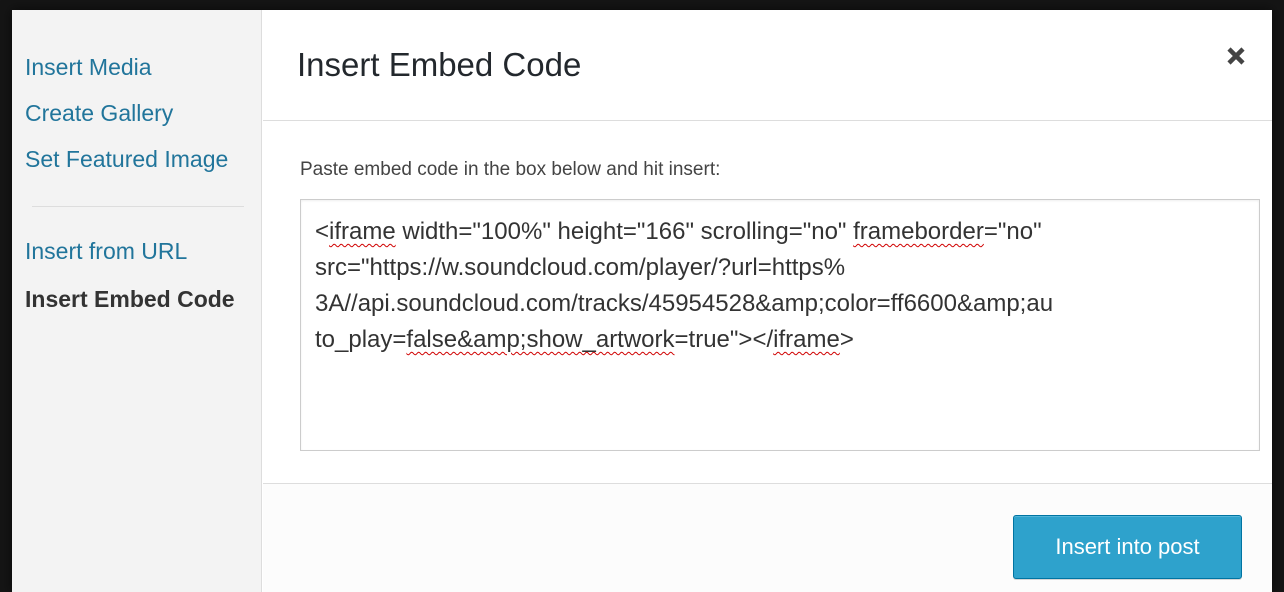  Describe the element at coordinates (88, 67) in the screenshot. I see `sidebar-item-insert-media: Insert Media` at that location.